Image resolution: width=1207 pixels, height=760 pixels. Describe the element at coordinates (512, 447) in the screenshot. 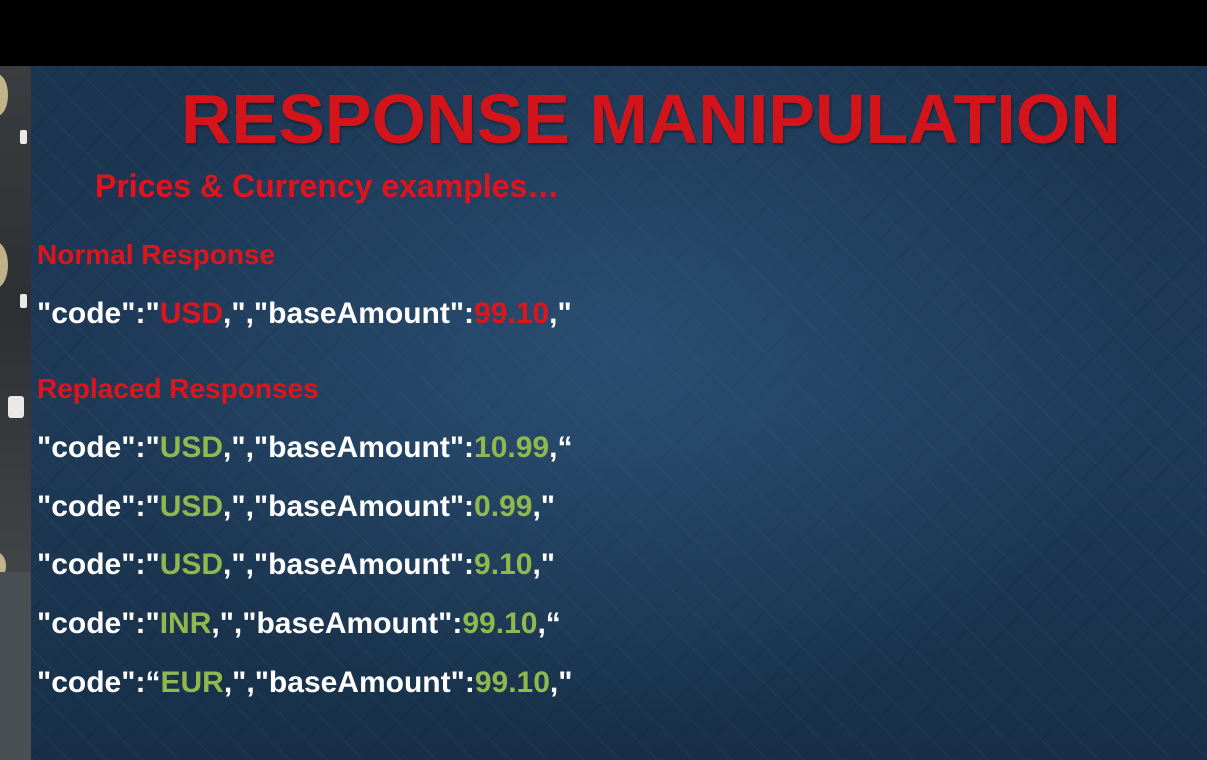

I see `base-amount: 10.99` at that location.